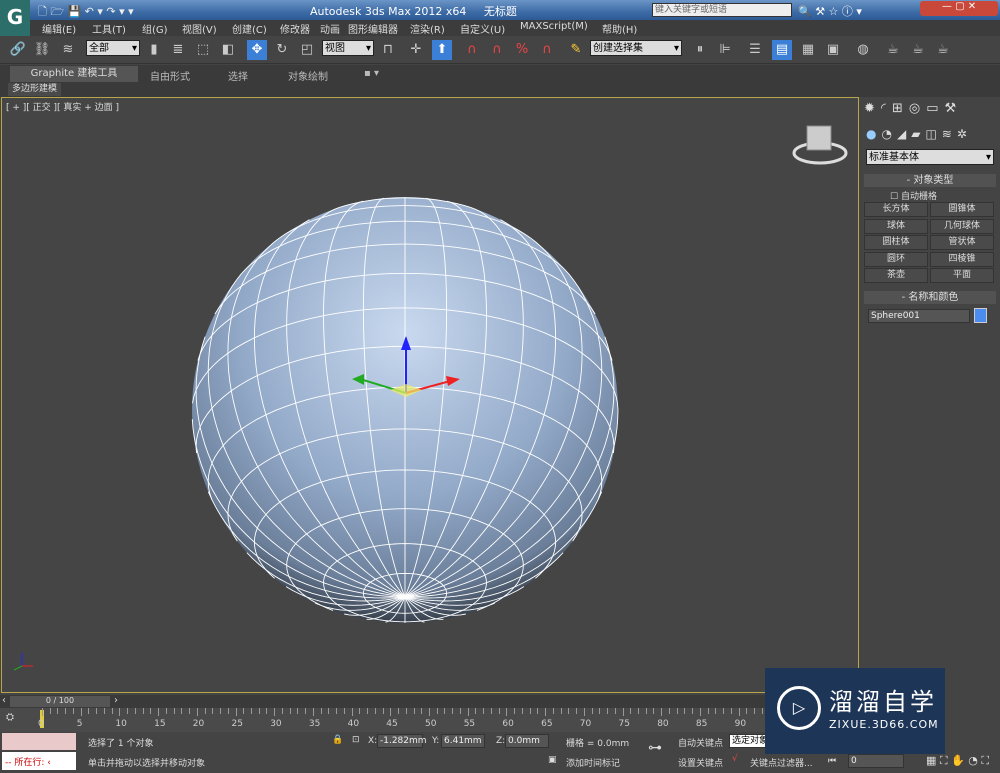  Describe the element at coordinates (957, 761) in the screenshot. I see `viewport-navigation-icons: ▦ ⛶ ✋ ◔ ⛶` at that location.